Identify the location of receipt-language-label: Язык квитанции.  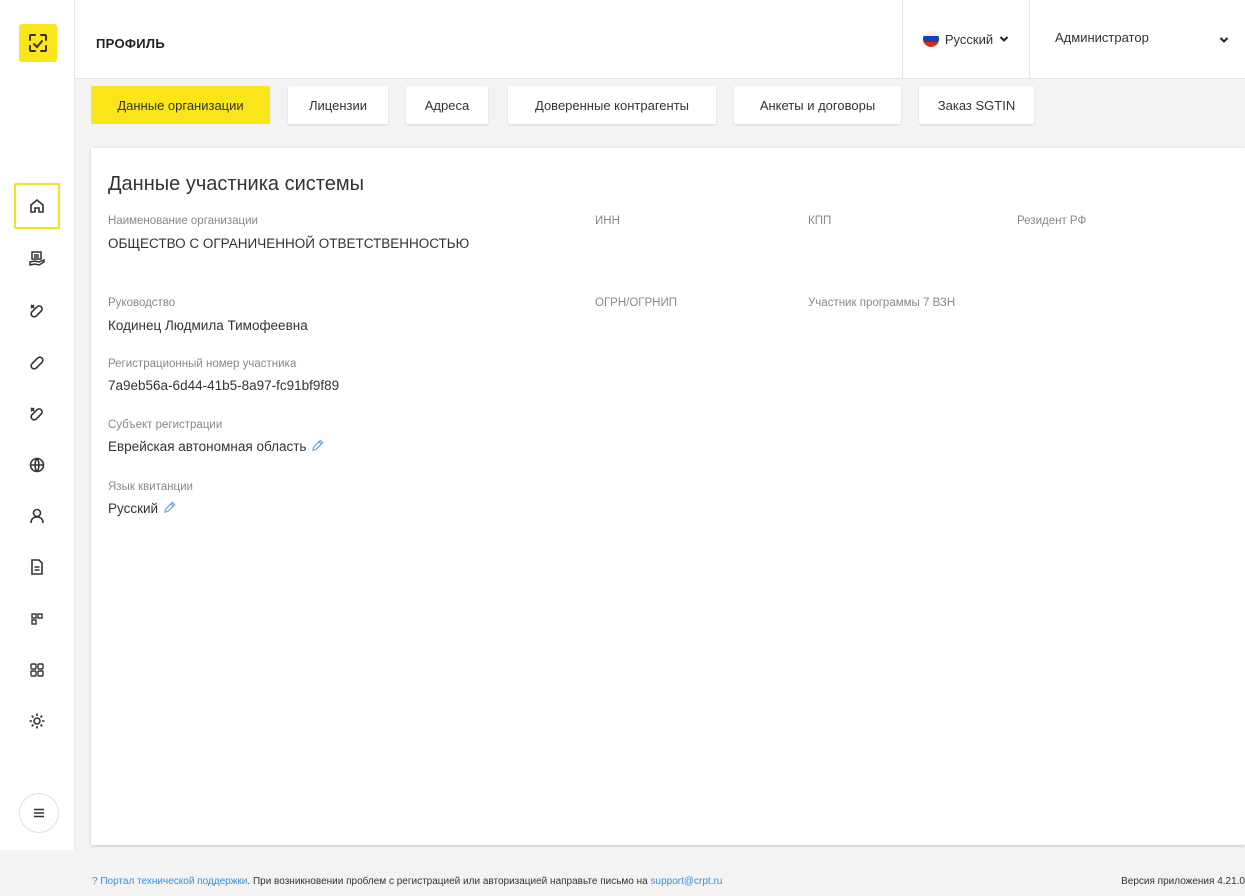
(150, 487).